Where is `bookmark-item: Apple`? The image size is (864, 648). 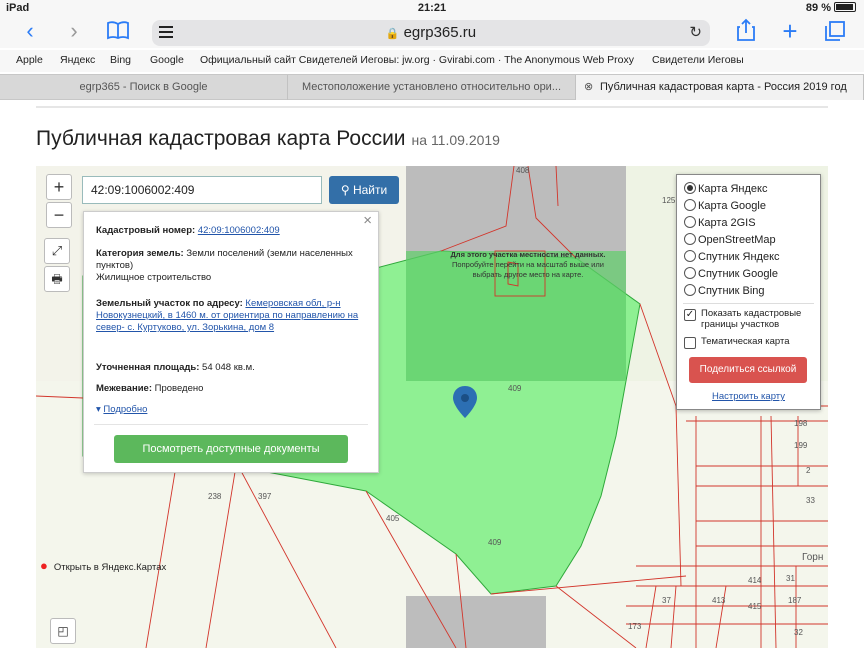
bookmark-item: Apple is located at coordinates (29, 60).